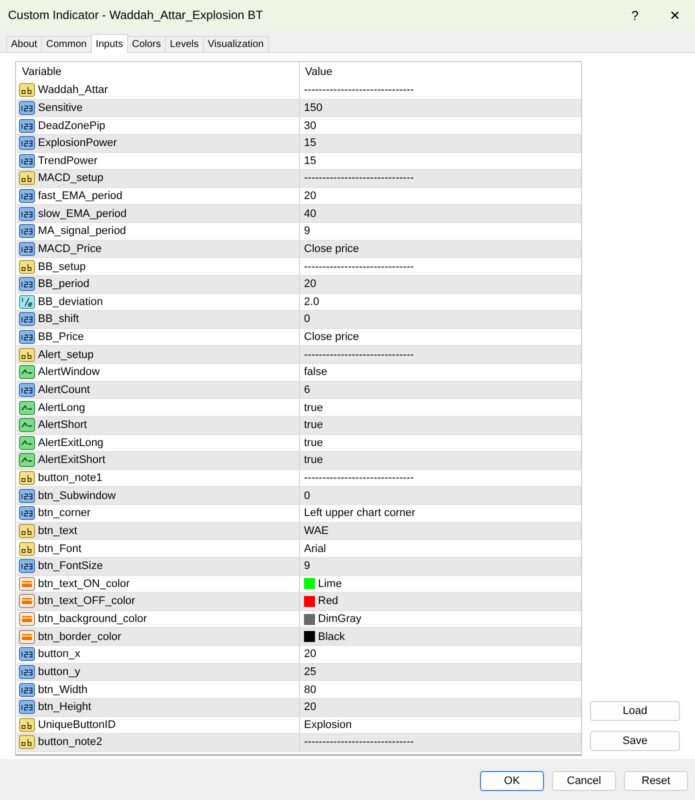 The width and height of the screenshot is (695, 800). What do you see at coordinates (24, 44) in the screenshot?
I see `tab: About` at bounding box center [24, 44].